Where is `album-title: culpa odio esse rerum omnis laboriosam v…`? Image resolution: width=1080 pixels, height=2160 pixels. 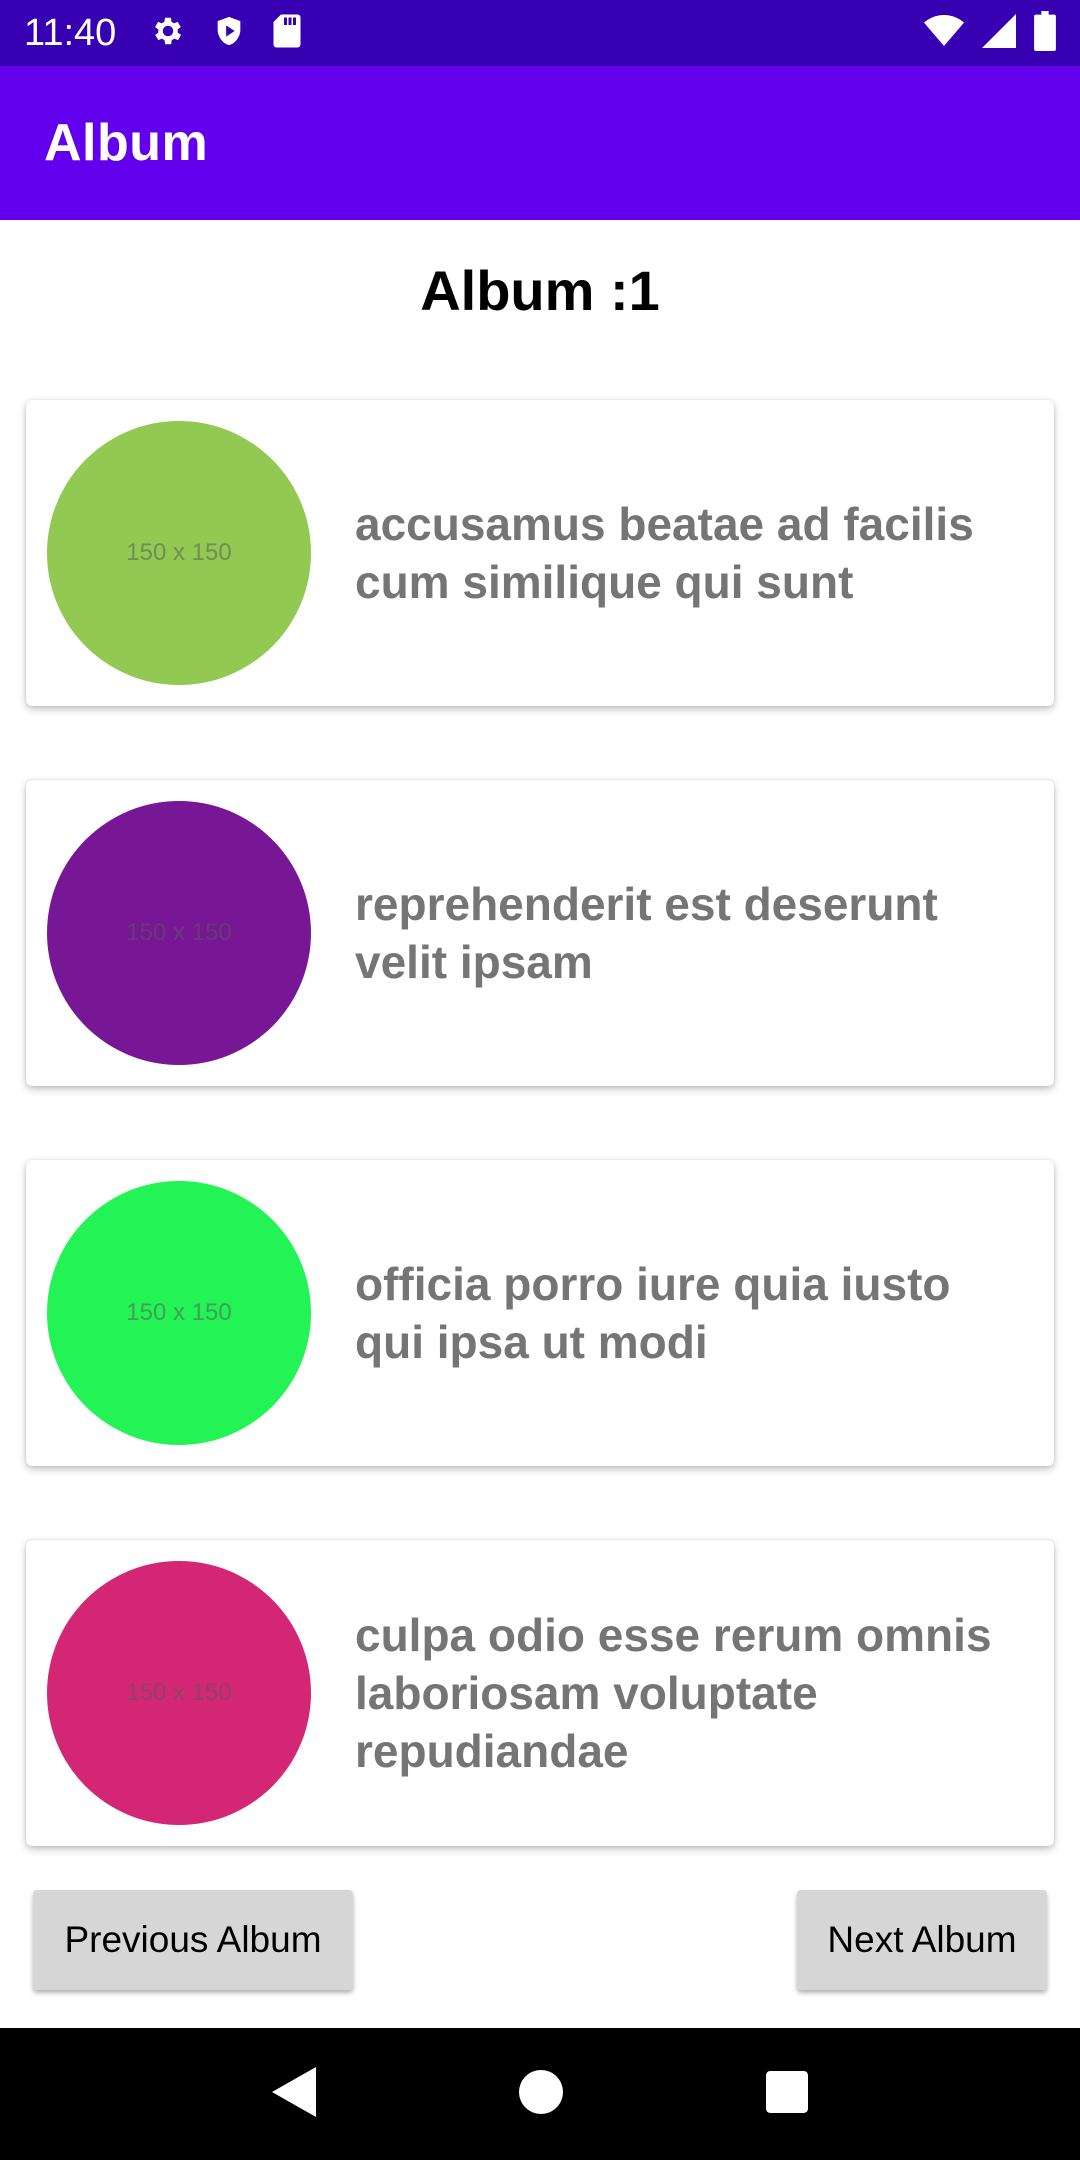 album-title: culpa odio esse rerum omnis laboriosam v… is located at coordinates (673, 1693).